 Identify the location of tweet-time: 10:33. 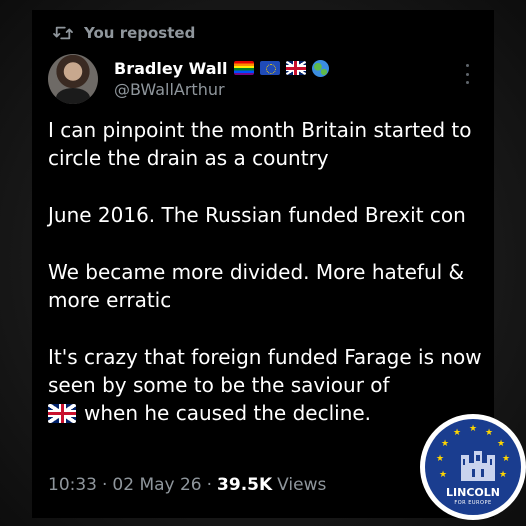
(72, 485).